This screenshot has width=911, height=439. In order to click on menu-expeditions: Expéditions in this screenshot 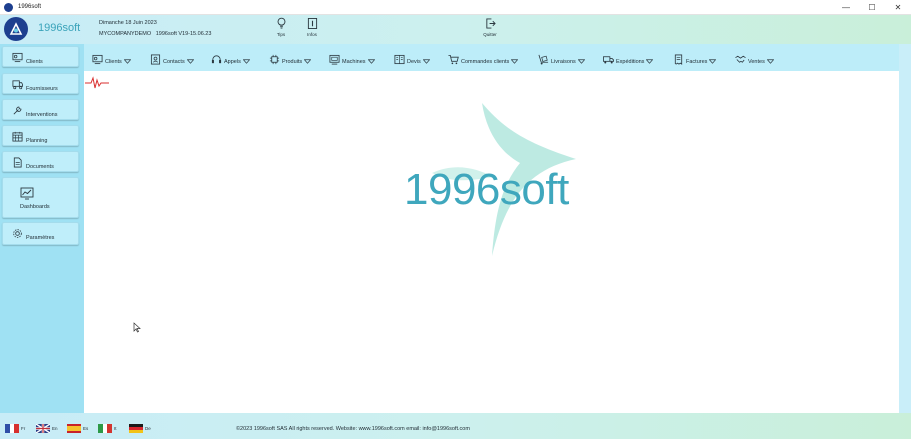, I will do `click(628, 58)`.